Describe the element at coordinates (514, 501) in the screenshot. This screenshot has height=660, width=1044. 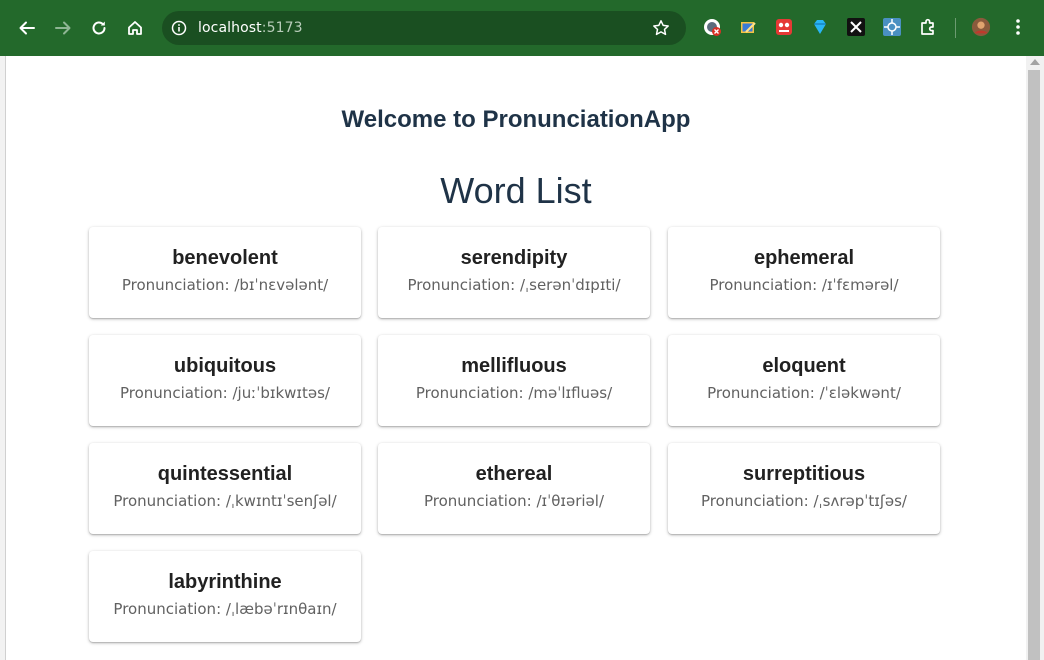
I see `pronunciation-text: Pronunciation: /ɪˈθɪəriəl/` at that location.